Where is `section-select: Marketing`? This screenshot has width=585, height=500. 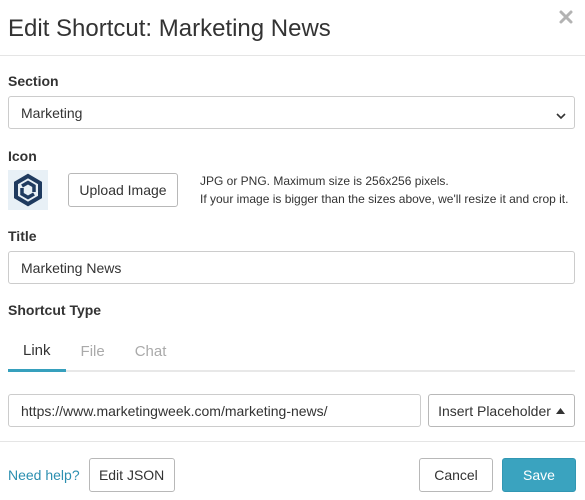
section-select: Marketing is located at coordinates (291, 112).